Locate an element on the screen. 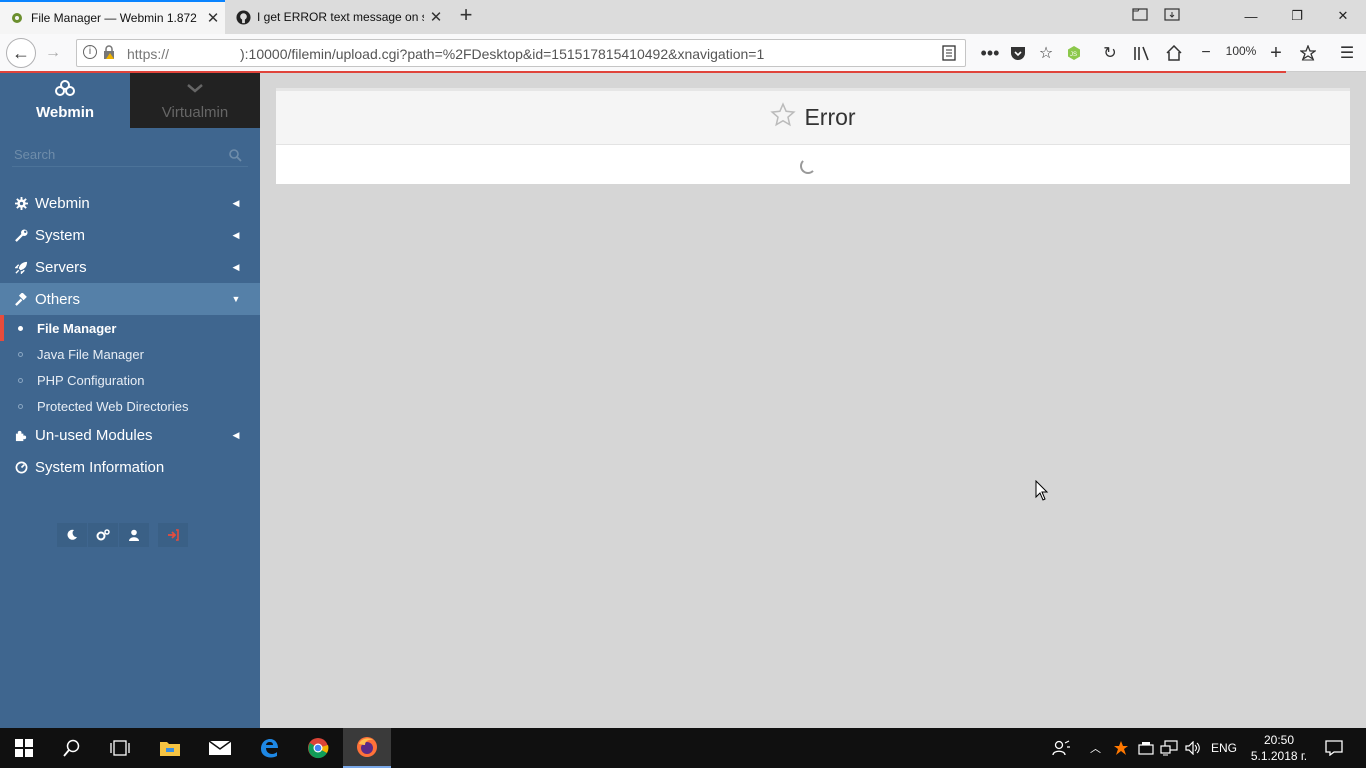 Image resolution: width=1366 pixels, height=768 pixels. cogs-icon is located at coordinates (103, 535).